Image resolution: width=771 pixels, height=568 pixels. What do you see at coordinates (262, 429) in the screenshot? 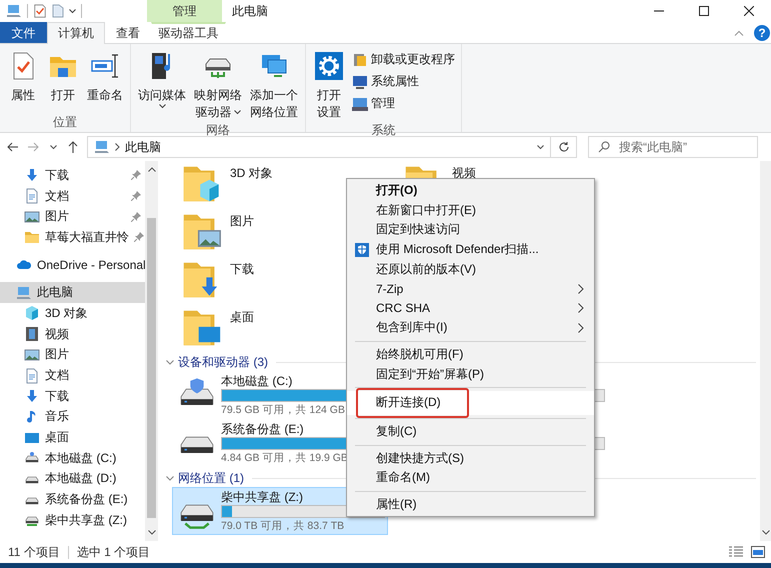
I see `drive-name: 系统备份盘 (E:)` at bounding box center [262, 429].